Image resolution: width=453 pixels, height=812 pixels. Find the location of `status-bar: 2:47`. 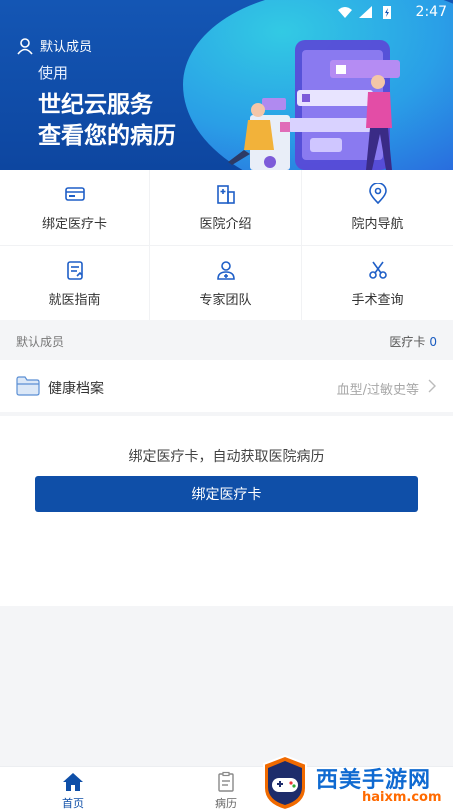

status-bar: 2:47 is located at coordinates (226, 13).